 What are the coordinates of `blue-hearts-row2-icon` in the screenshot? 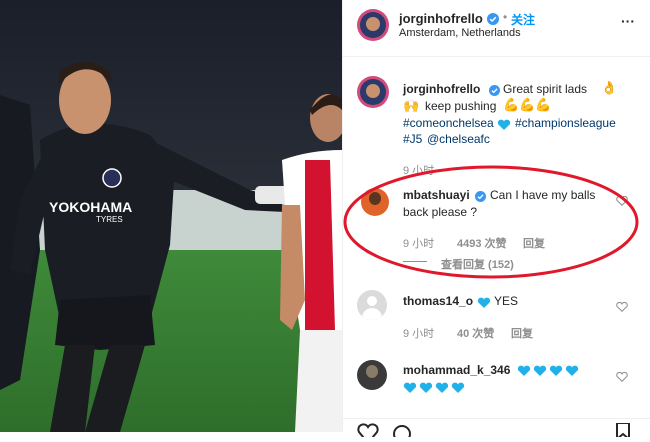 It's located at (435, 389).